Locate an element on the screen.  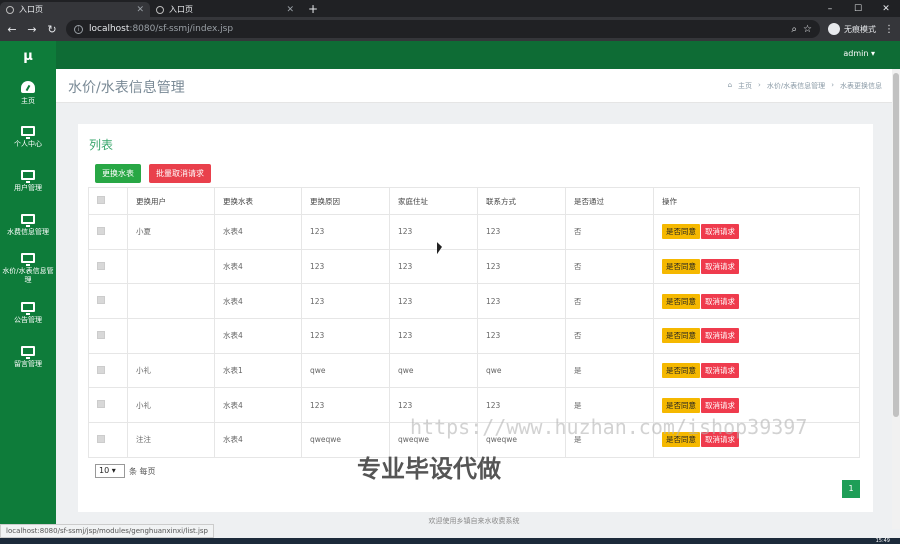
cell-meter: 水表1 is located at coordinates (258, 370).